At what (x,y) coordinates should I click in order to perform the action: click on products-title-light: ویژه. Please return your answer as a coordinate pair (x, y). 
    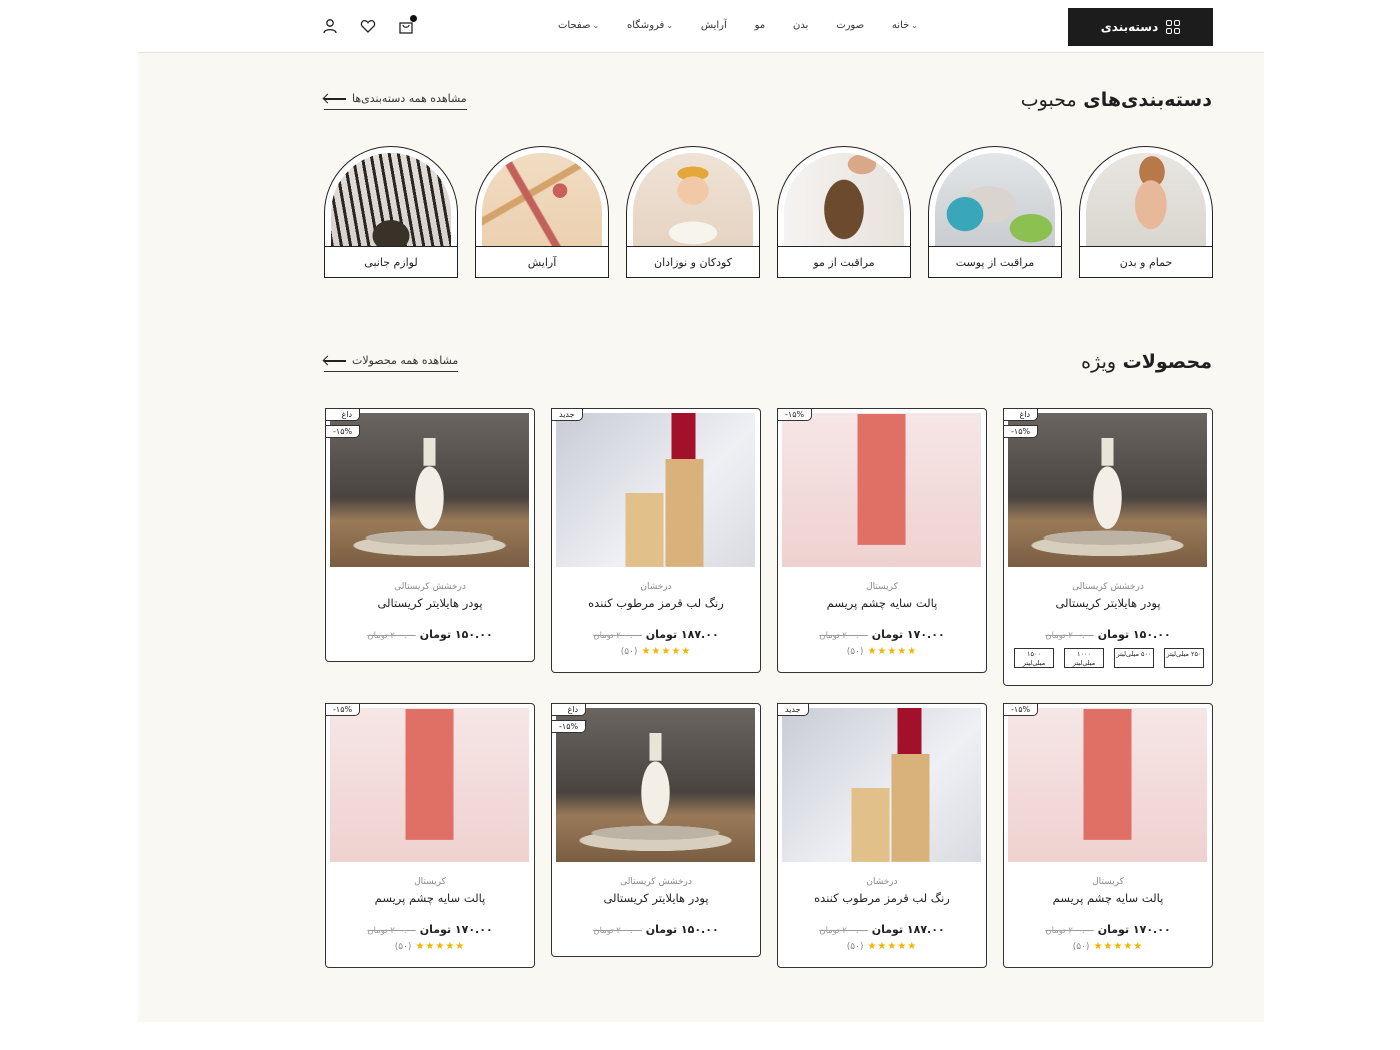
    Looking at the image, I should click on (1099, 362).